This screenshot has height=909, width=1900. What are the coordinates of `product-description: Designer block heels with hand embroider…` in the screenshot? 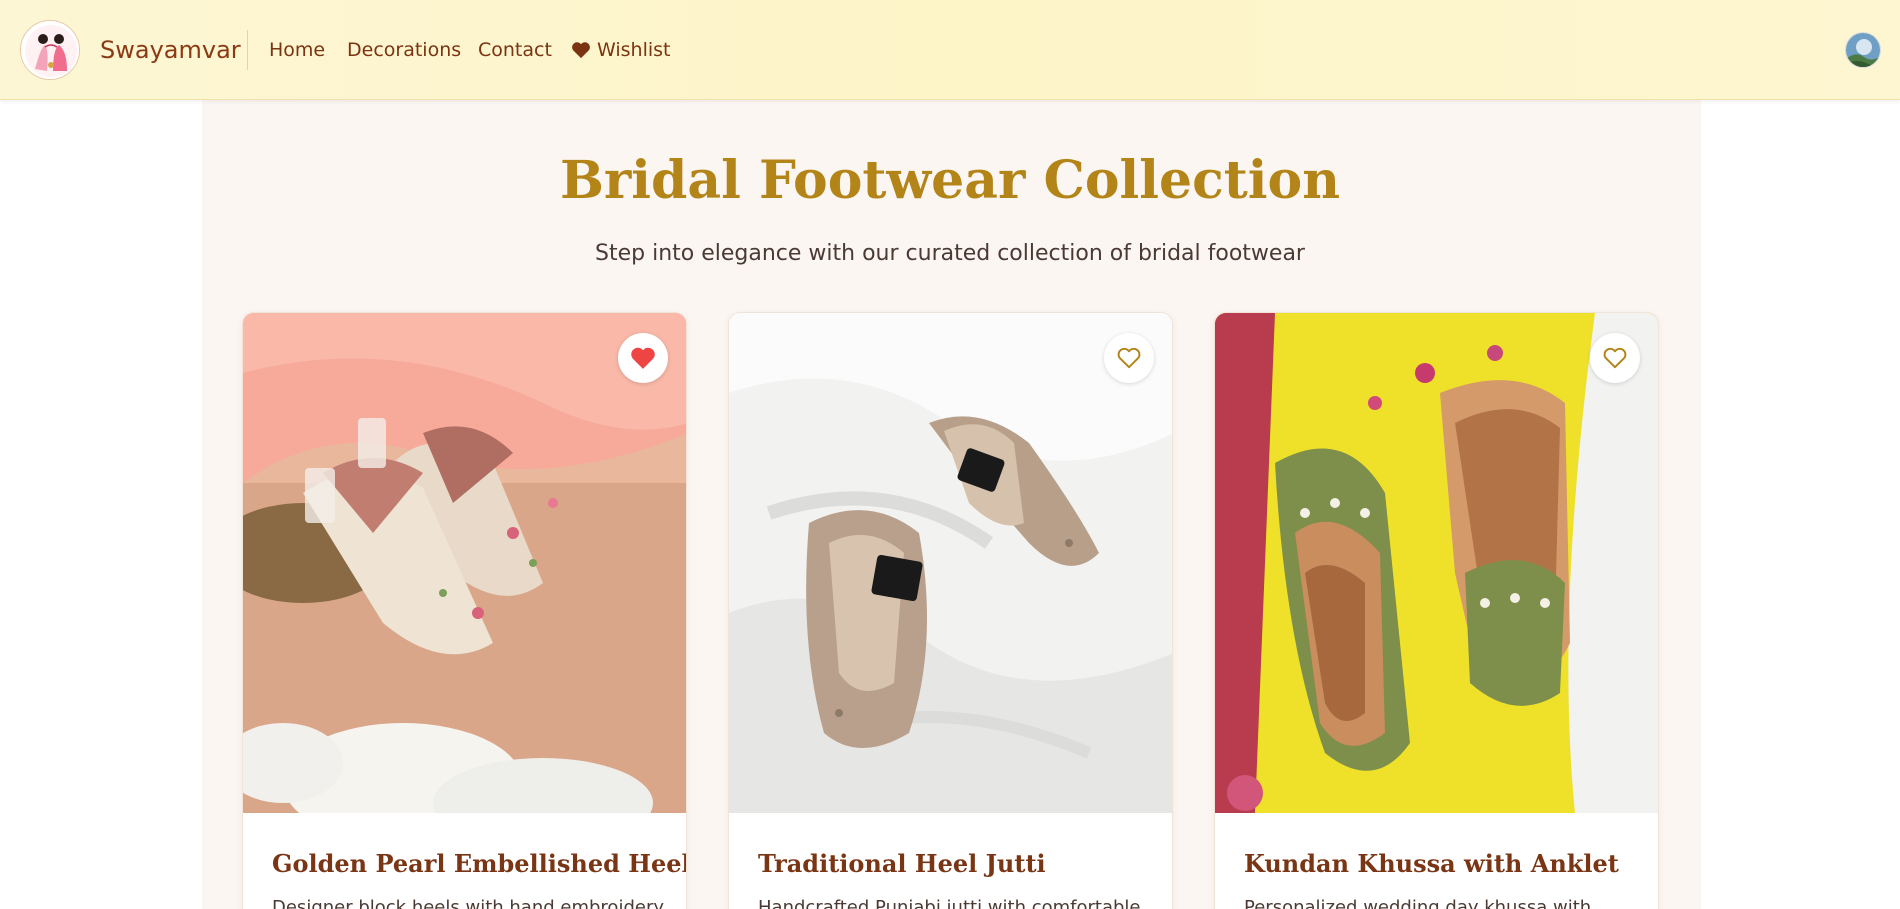 It's located at (468, 903).